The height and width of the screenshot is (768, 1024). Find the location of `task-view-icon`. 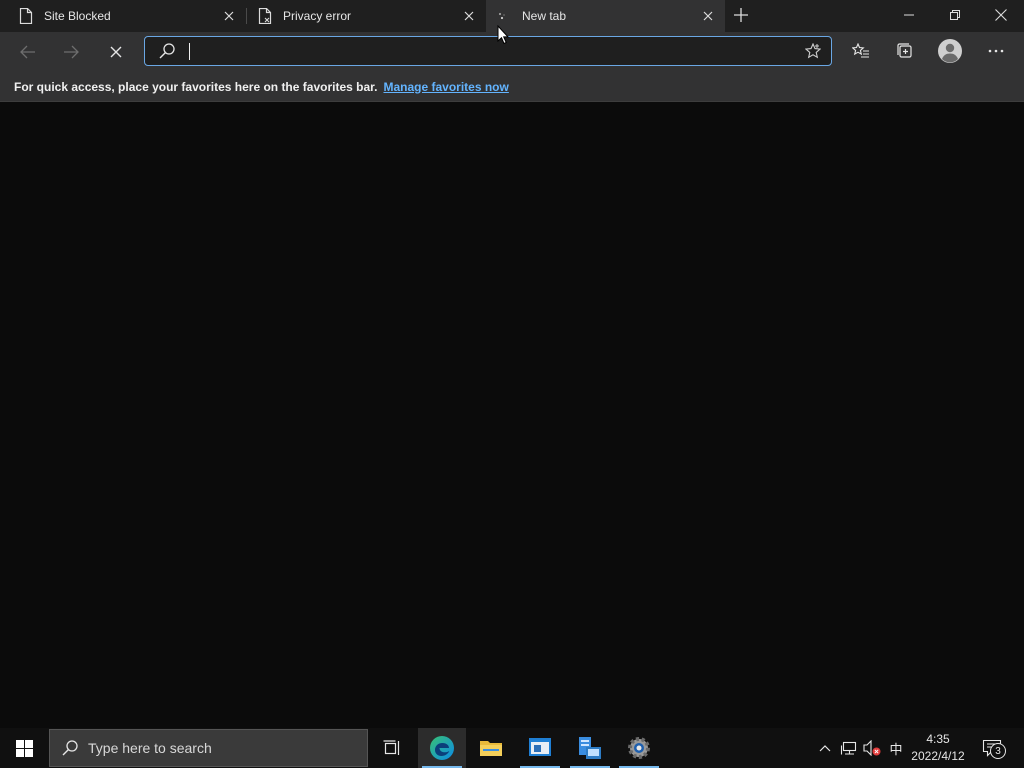

task-view-icon is located at coordinates (392, 748).